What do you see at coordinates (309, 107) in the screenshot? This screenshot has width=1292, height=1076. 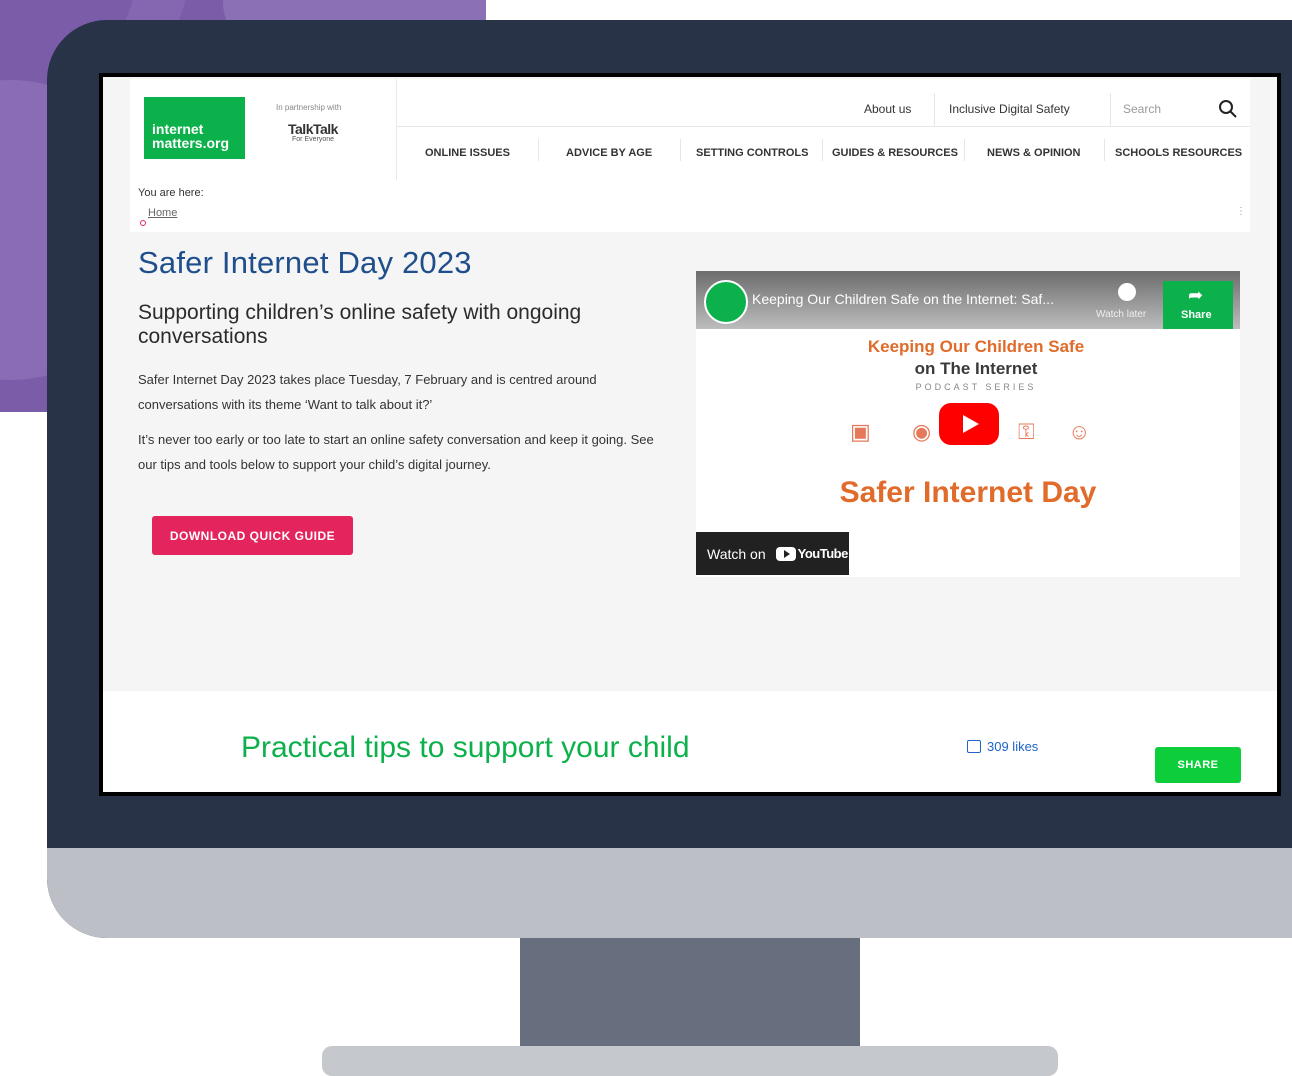 I see `partnership-label: In partnership with` at bounding box center [309, 107].